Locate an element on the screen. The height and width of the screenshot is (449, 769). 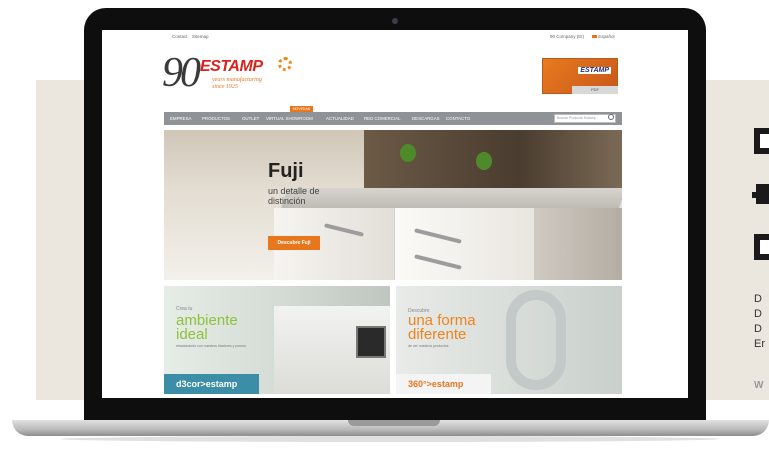
nav-item-outlet: OUTLET is located at coordinates (250, 118).